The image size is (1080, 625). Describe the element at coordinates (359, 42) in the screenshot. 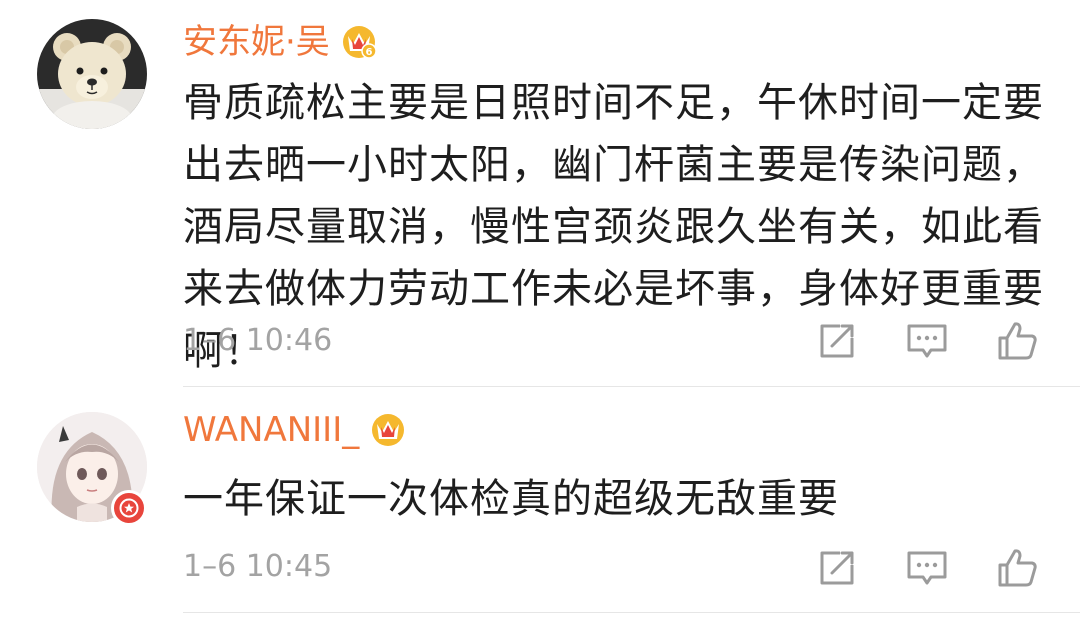

I see `crown-icon: 6` at that location.